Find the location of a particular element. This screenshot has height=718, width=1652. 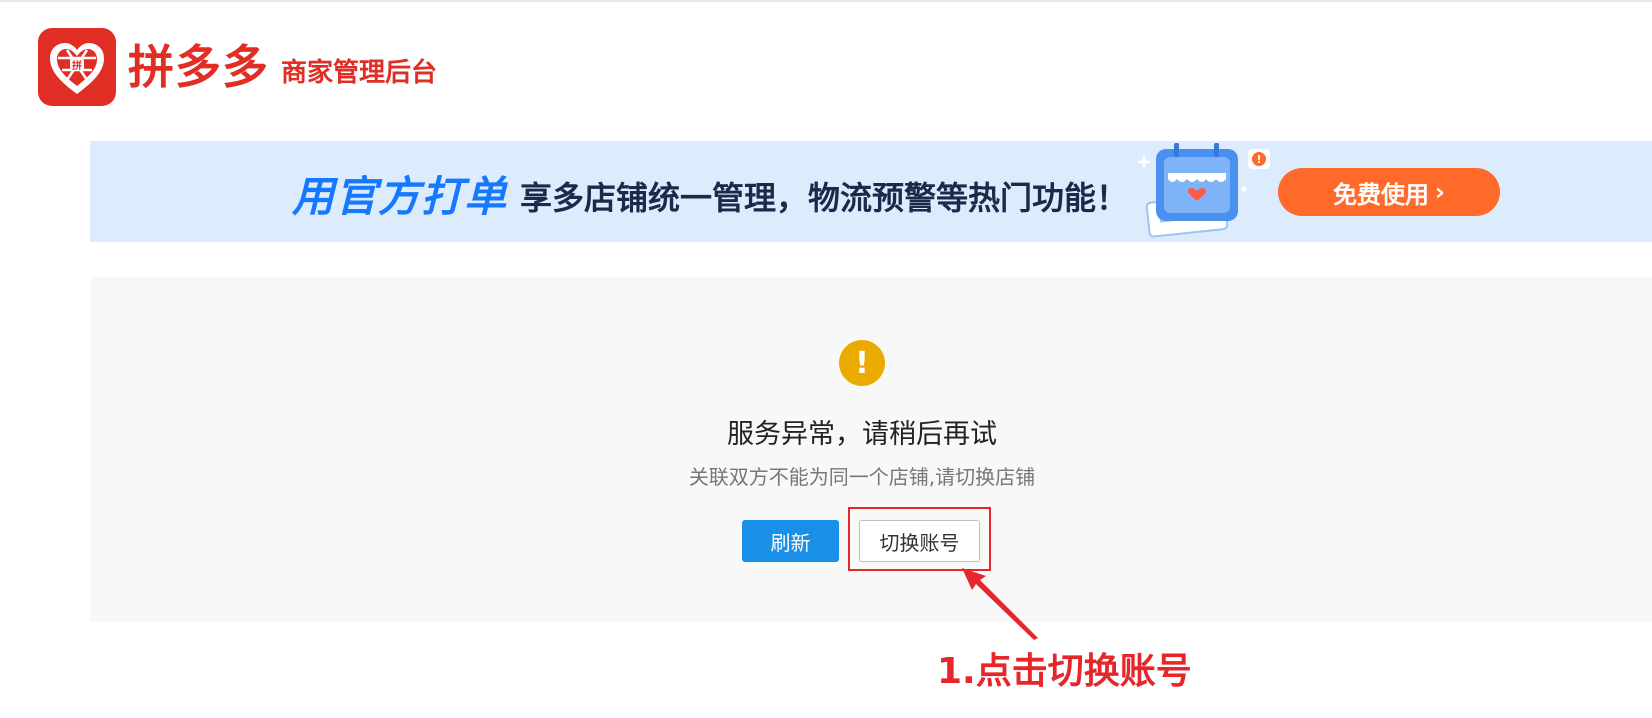

brand-subtitle: 商家管理后台 is located at coordinates (359, 72).